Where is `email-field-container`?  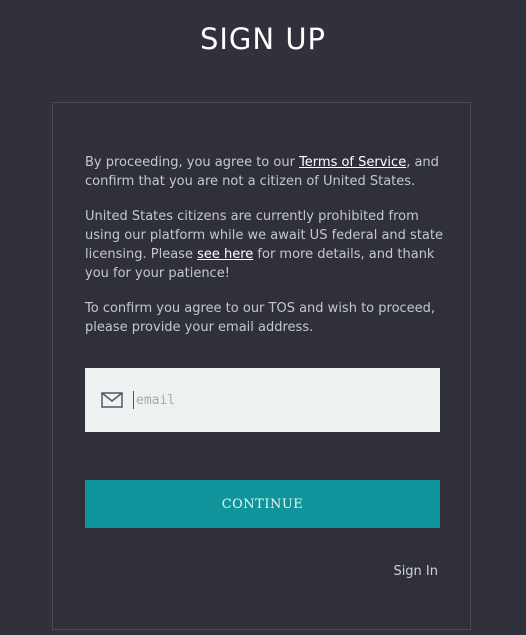 email-field-container is located at coordinates (262, 400).